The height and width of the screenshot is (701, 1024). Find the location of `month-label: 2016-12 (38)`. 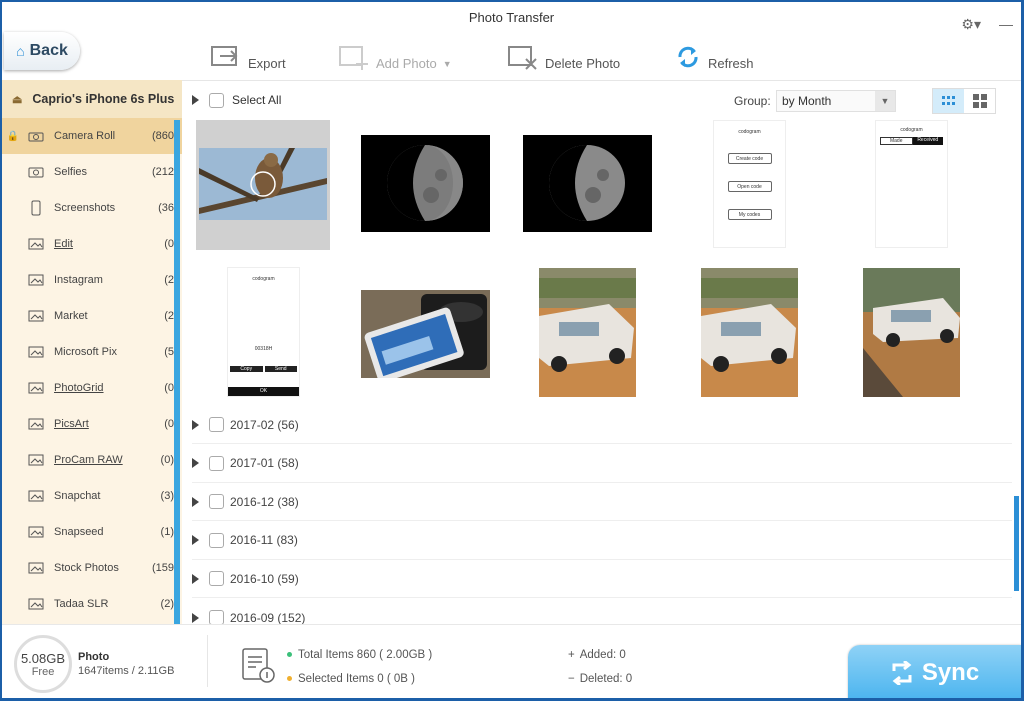

month-label: 2016-12 (38) is located at coordinates (264, 501).